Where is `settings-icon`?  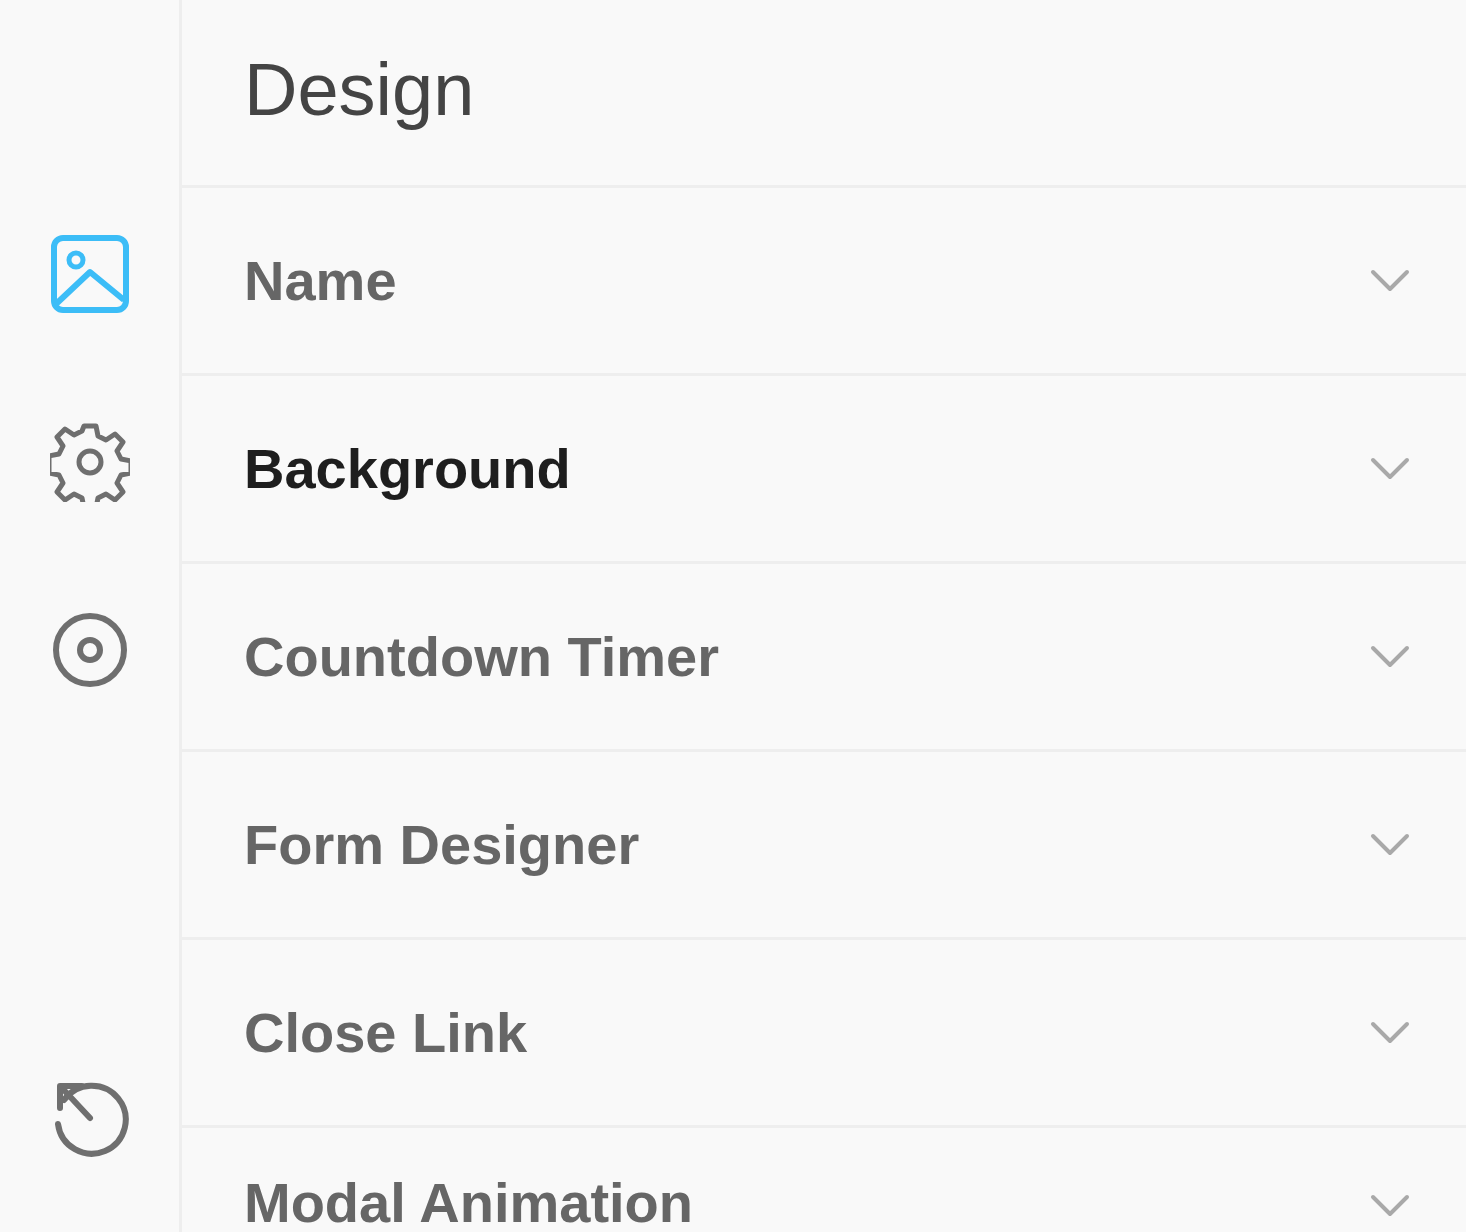 settings-icon is located at coordinates (89, 462).